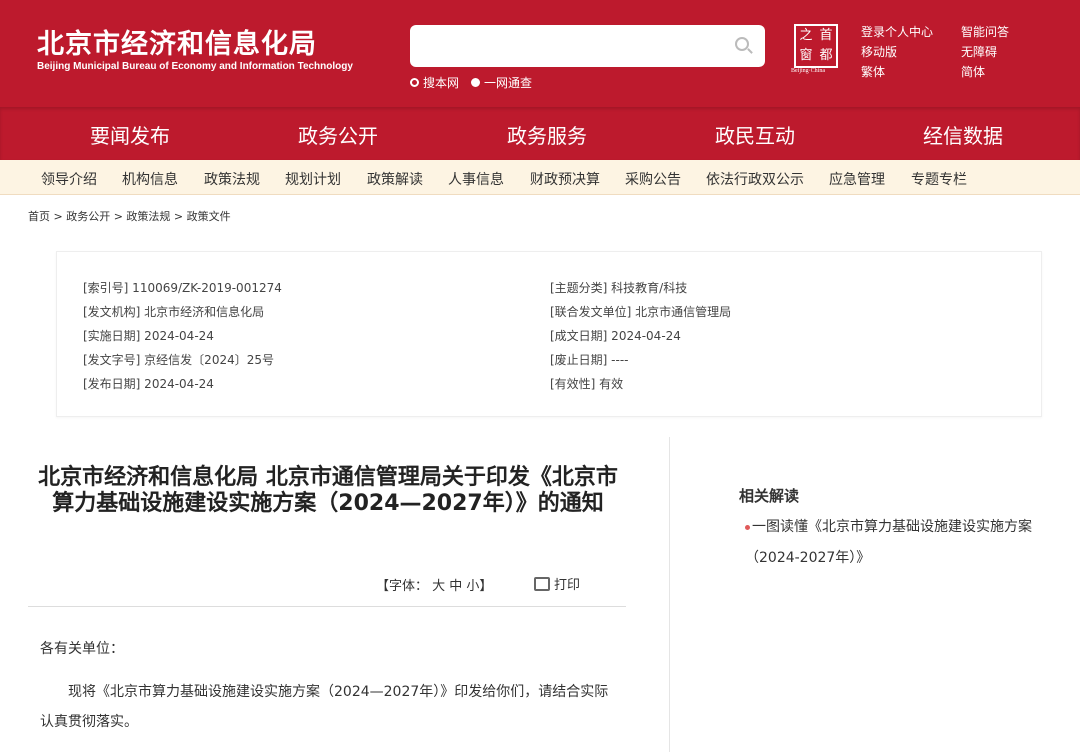  What do you see at coordinates (939, 179) in the screenshot?
I see `subnav-item: 专题专栏` at bounding box center [939, 179].